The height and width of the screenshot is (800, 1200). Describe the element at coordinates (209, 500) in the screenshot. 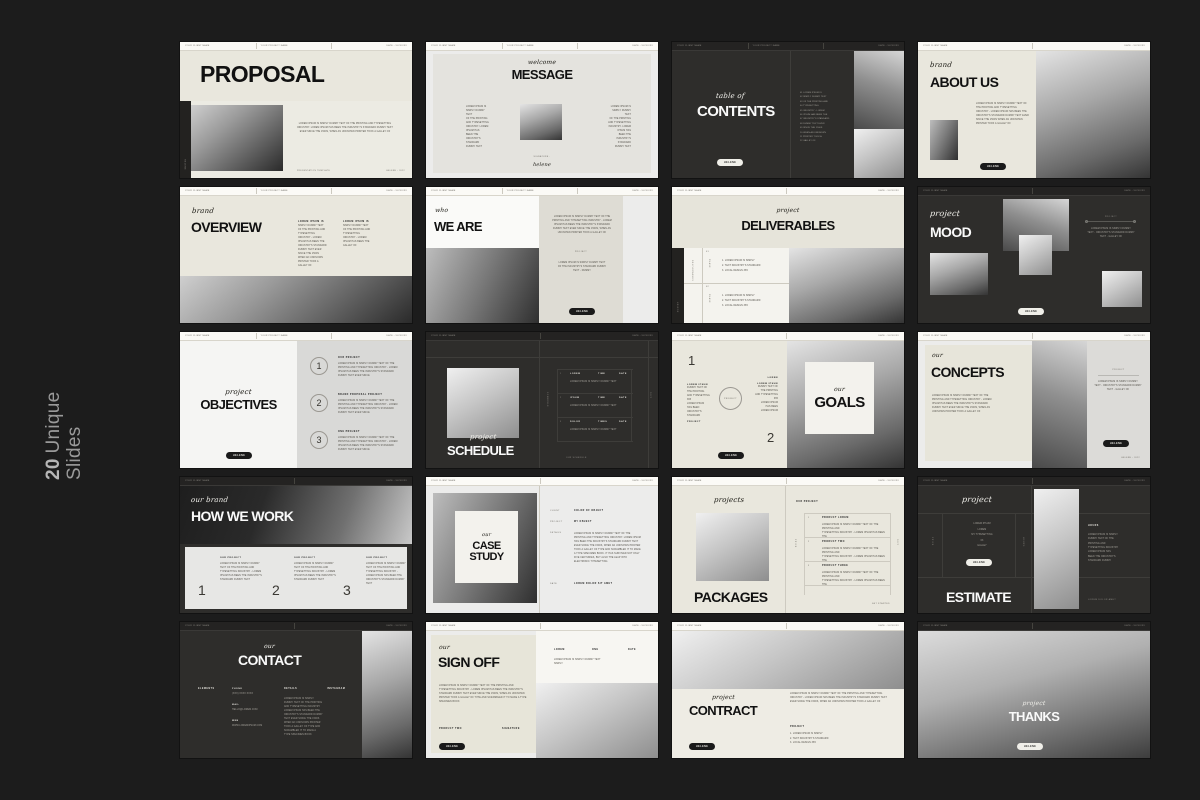

I see `slide-script: our brand` at that location.